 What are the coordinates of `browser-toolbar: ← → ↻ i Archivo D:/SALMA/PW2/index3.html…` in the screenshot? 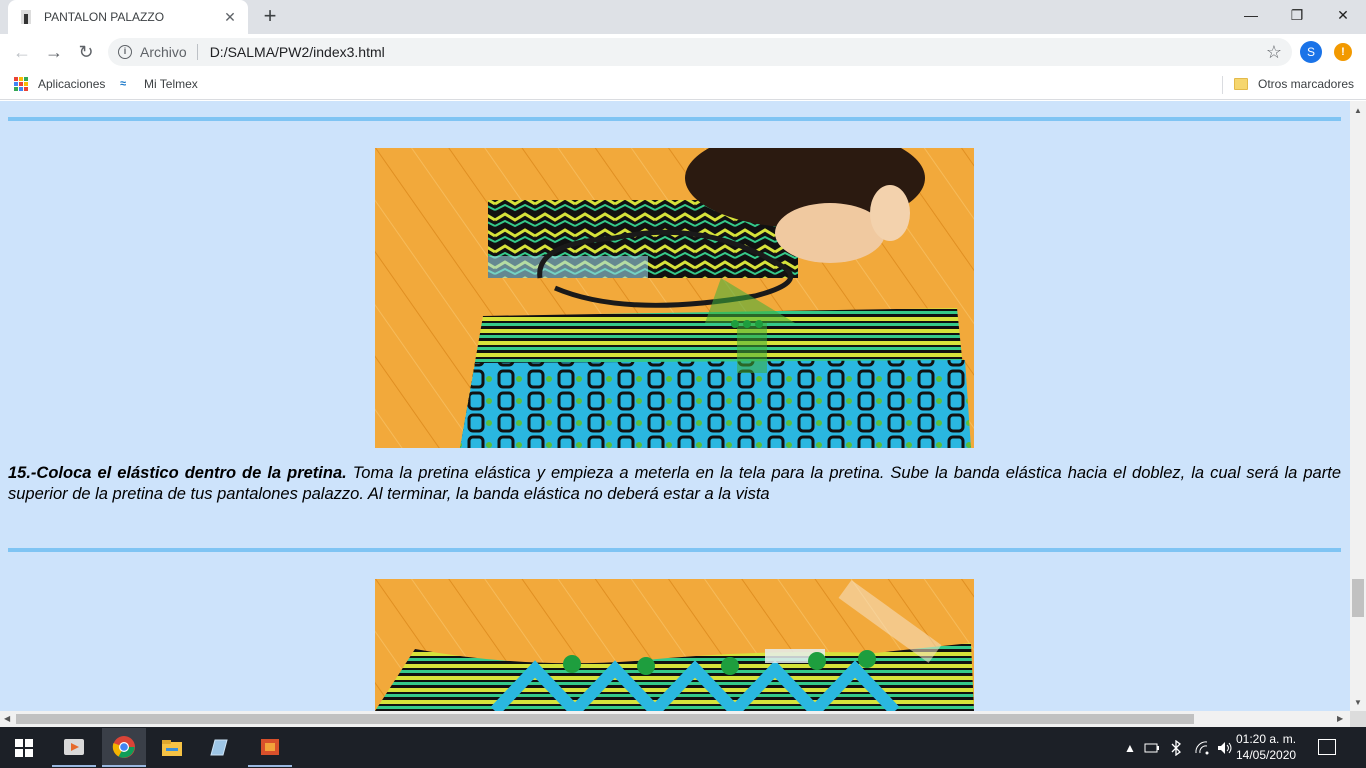 It's located at (683, 52).